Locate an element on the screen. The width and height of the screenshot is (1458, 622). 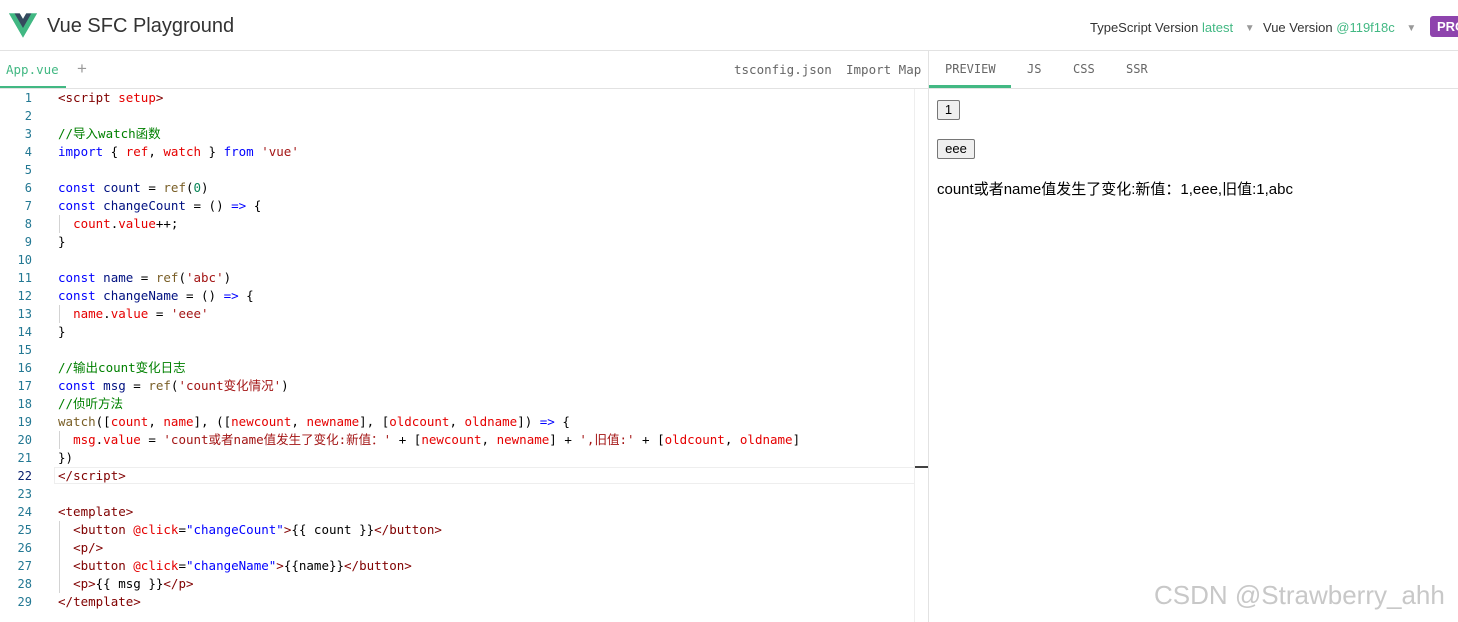
code-text: const msg = ref('count变化情况') is located at coordinates (173, 386).